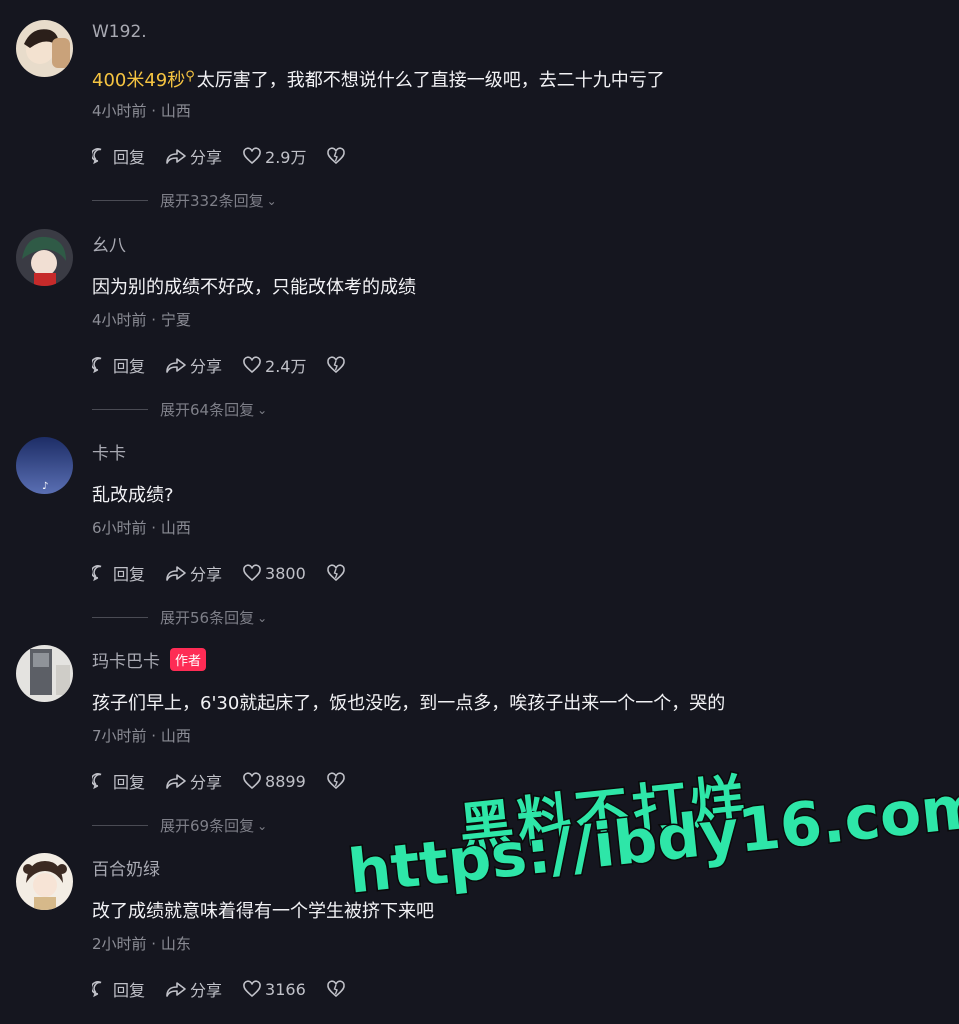 The image size is (959, 1024). Describe the element at coordinates (212, 201) in the screenshot. I see `expand-replies-label: 展开332条回复` at that location.